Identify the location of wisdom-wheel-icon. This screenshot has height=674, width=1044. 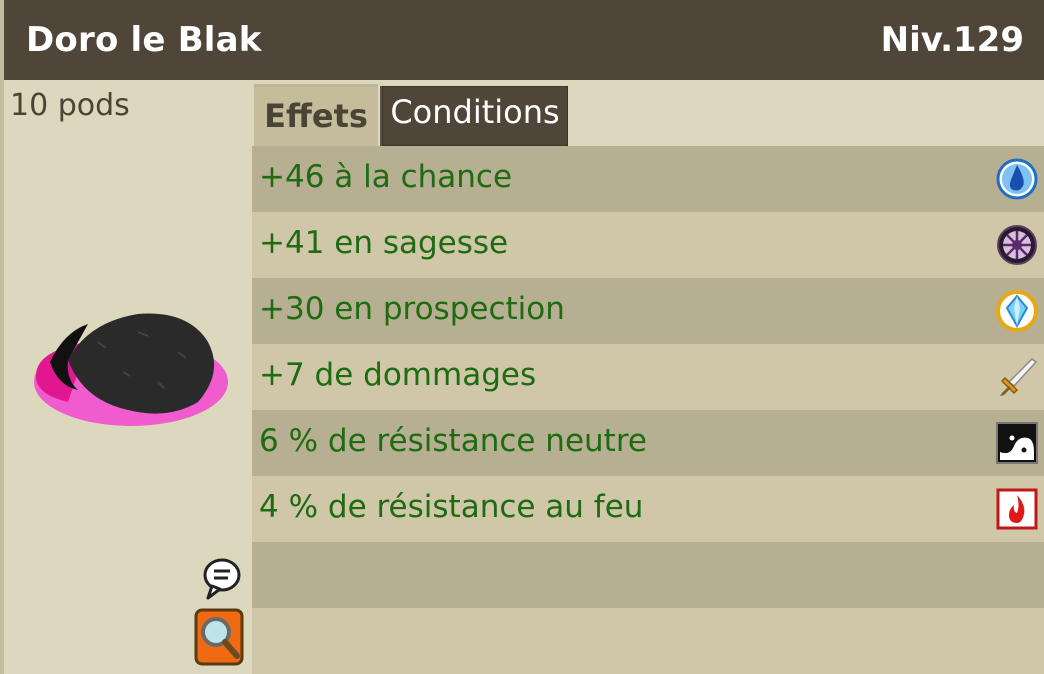
(1017, 245).